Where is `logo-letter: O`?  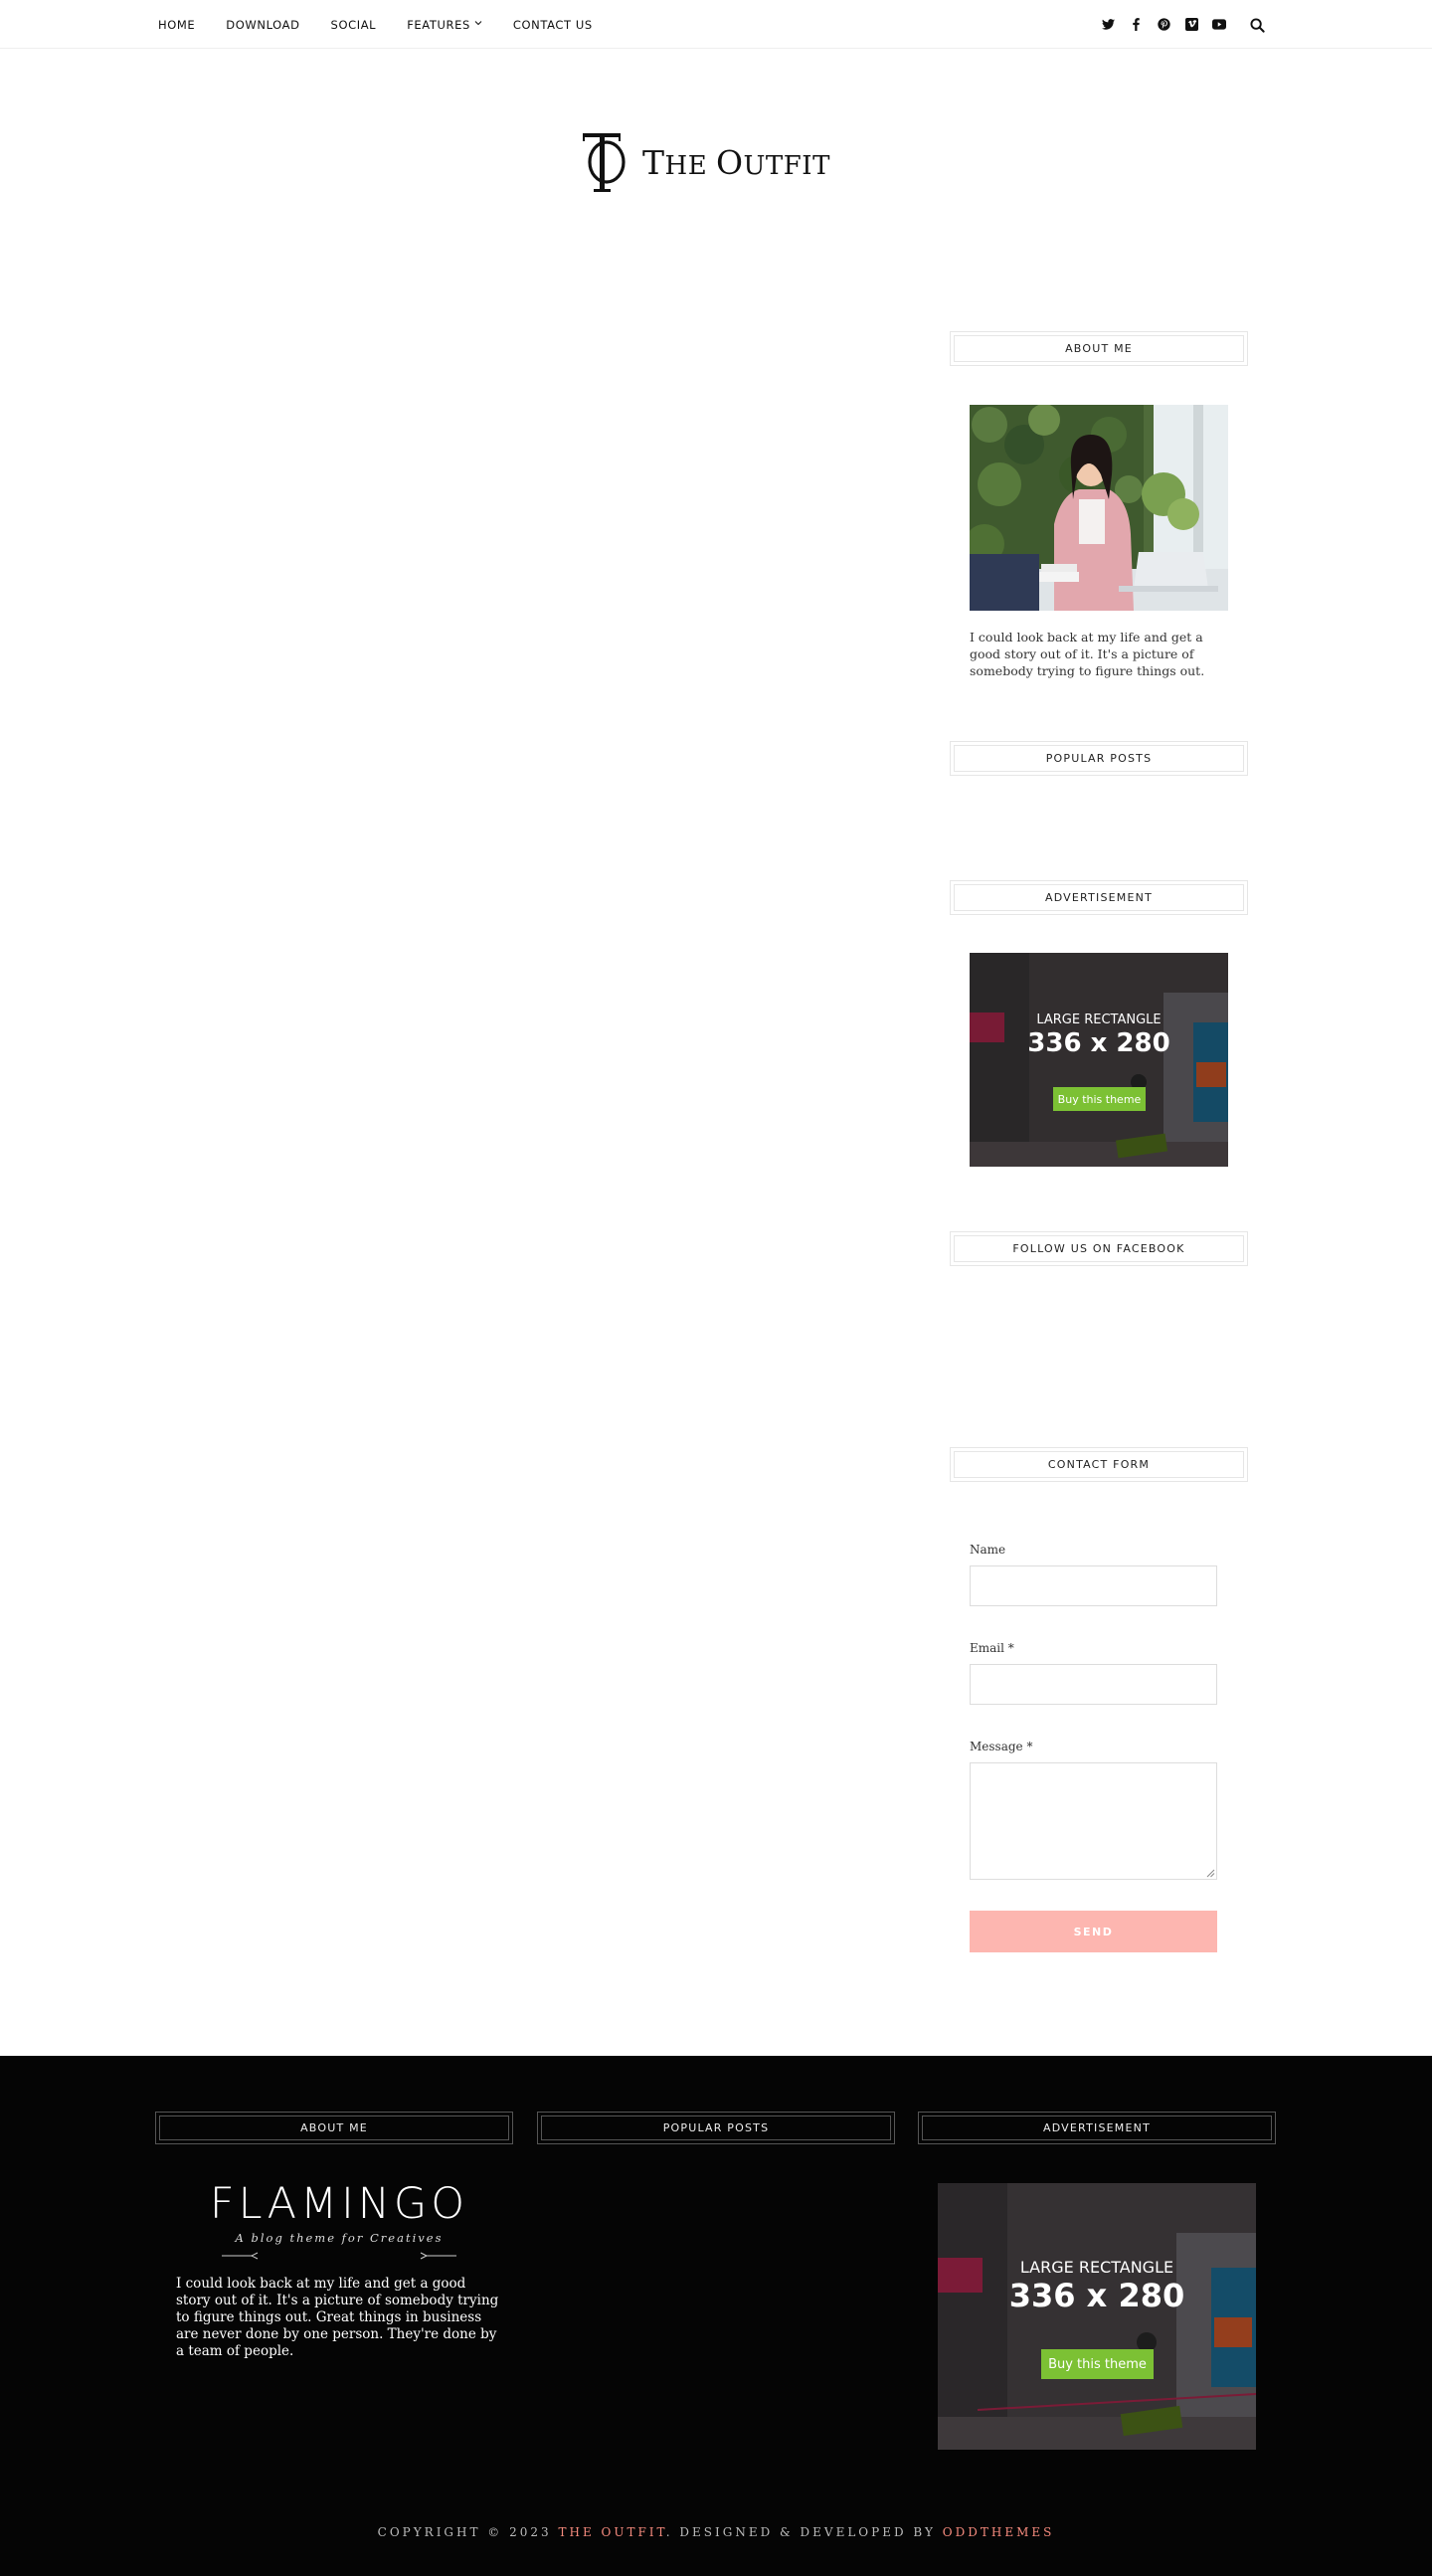 logo-letter: O is located at coordinates (729, 162).